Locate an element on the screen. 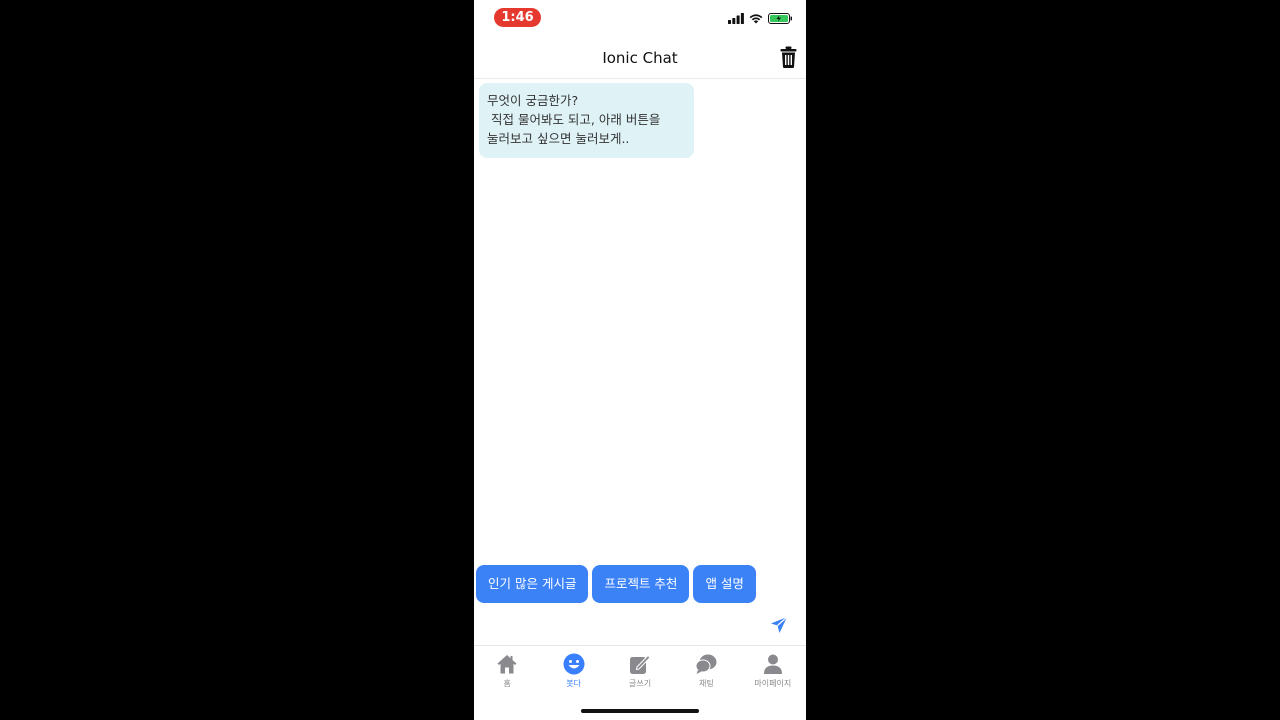 Image resolution: width=1280 pixels, height=720 pixels. tab-home: 홈 is located at coordinates (507, 683).